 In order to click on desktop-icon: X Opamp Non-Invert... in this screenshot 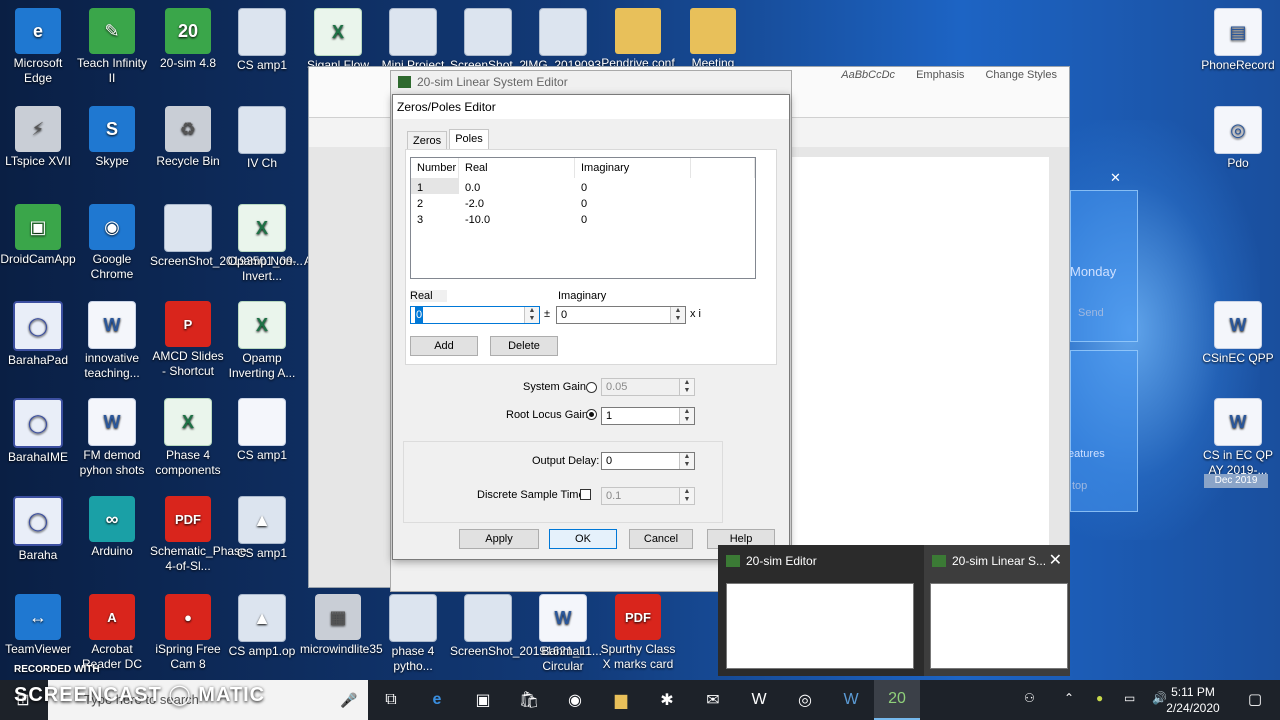, I will do `click(262, 244)`.